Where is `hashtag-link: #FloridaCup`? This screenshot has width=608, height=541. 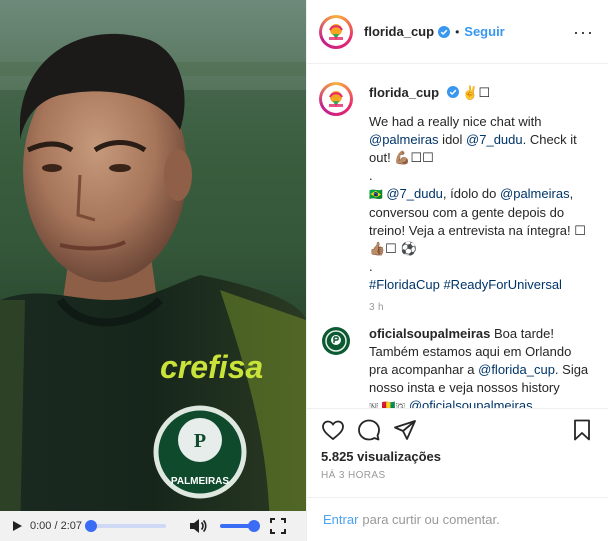
hashtag-link: #FloridaCup is located at coordinates (404, 284).